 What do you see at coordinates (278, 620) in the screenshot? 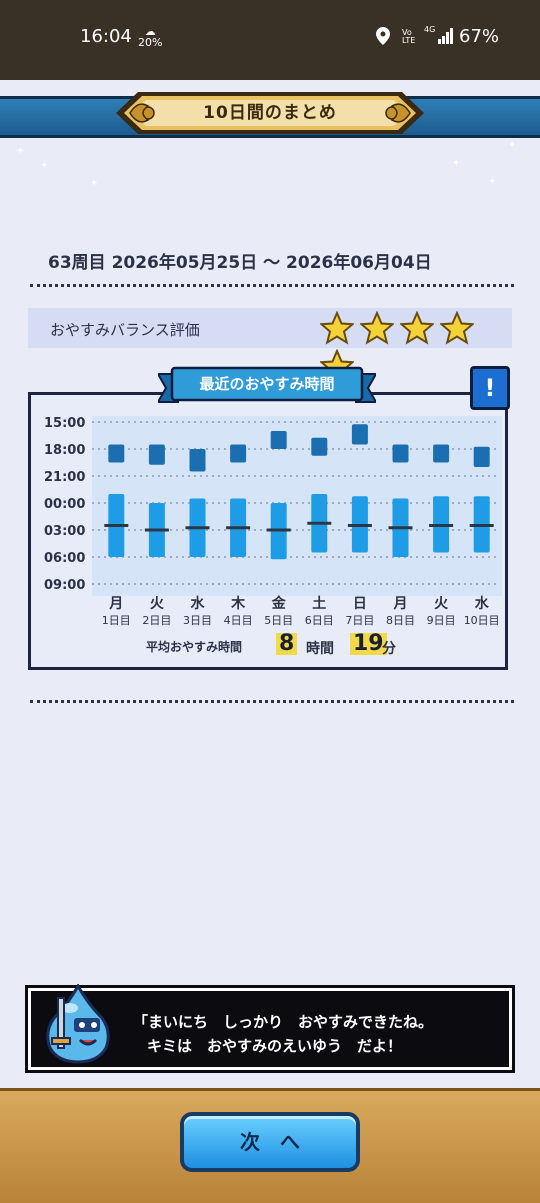
I see `x-day-label: 5日目` at bounding box center [278, 620].